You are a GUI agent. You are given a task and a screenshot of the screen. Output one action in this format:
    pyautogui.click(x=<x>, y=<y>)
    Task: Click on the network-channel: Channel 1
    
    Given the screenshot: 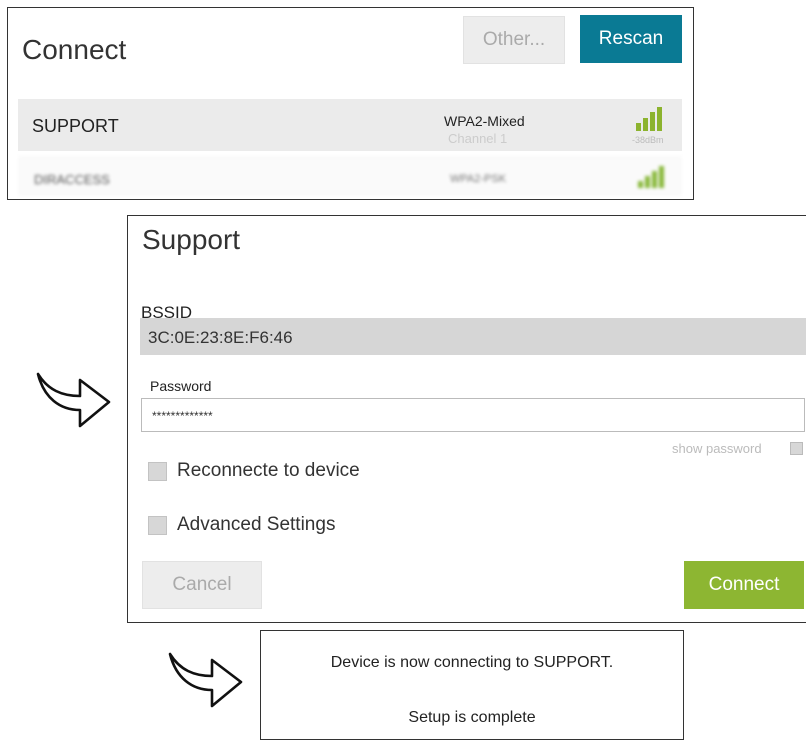 What is the action you would take?
    pyautogui.click(x=478, y=138)
    